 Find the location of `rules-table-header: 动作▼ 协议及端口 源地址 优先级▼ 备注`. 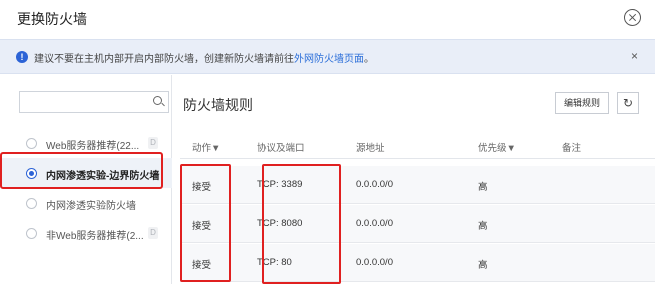

rules-table-header: 动作▼ 协议及端口 源地址 优先级▼ 备注 is located at coordinates (417, 145).